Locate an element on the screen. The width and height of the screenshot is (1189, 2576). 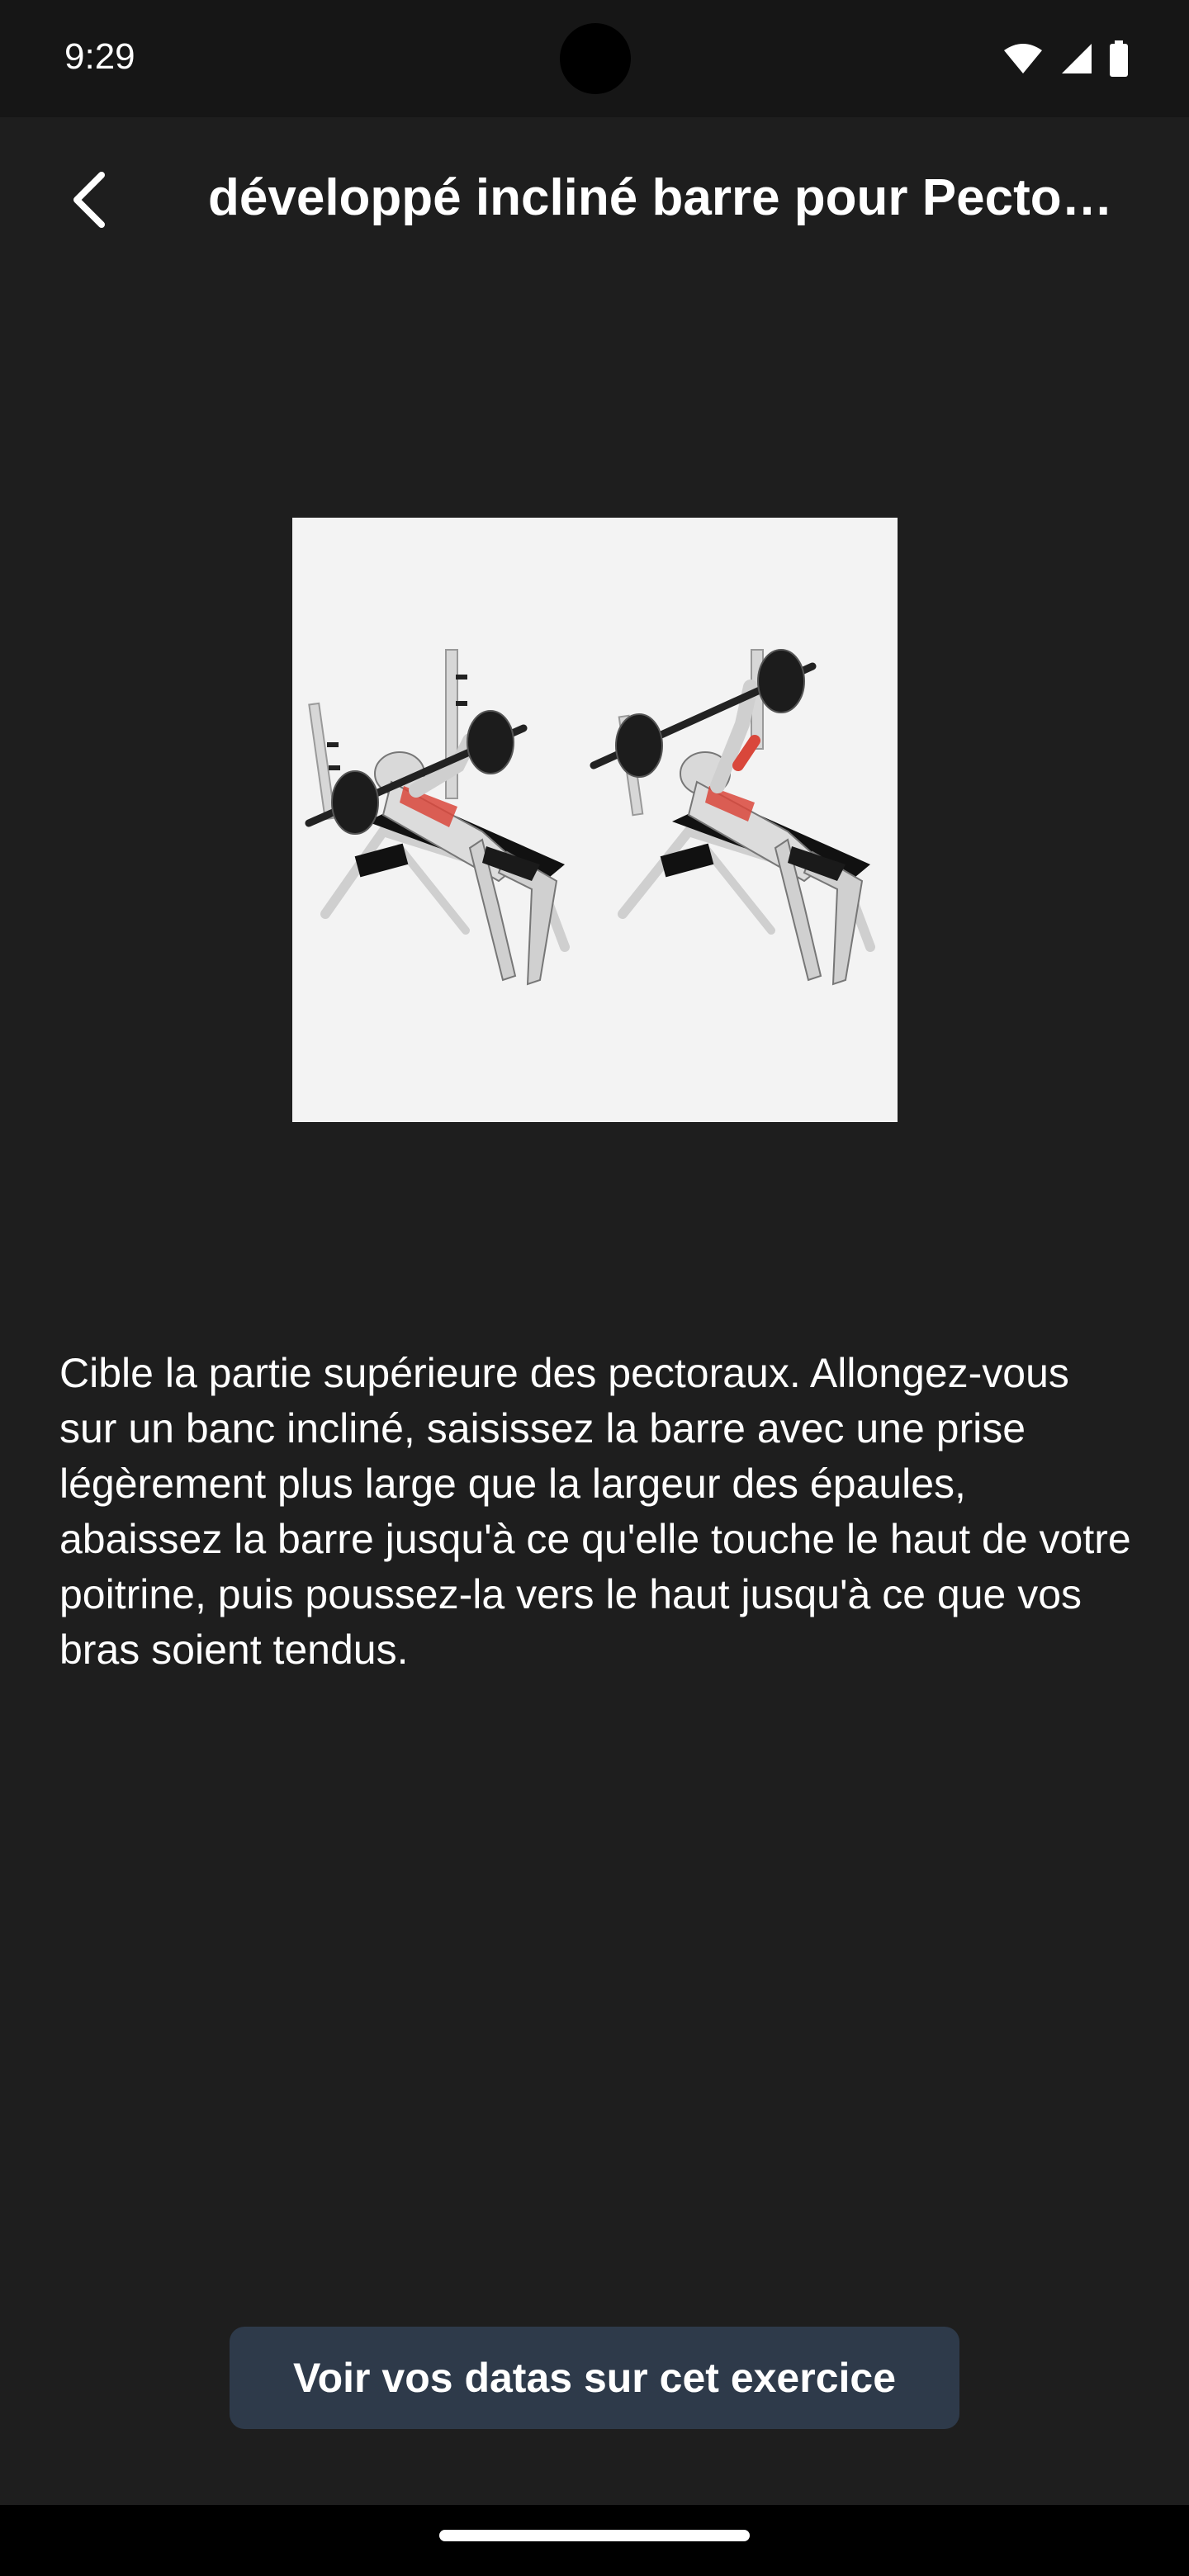
status-time: 9:29 is located at coordinates (99, 56).